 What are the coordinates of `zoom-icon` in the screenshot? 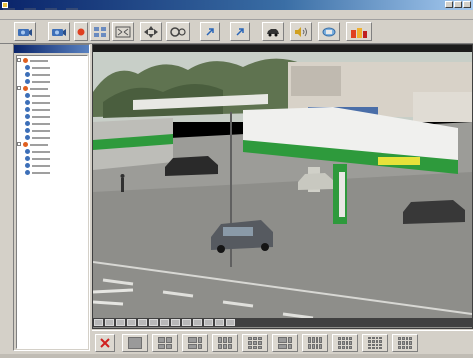 It's located at (178, 31).